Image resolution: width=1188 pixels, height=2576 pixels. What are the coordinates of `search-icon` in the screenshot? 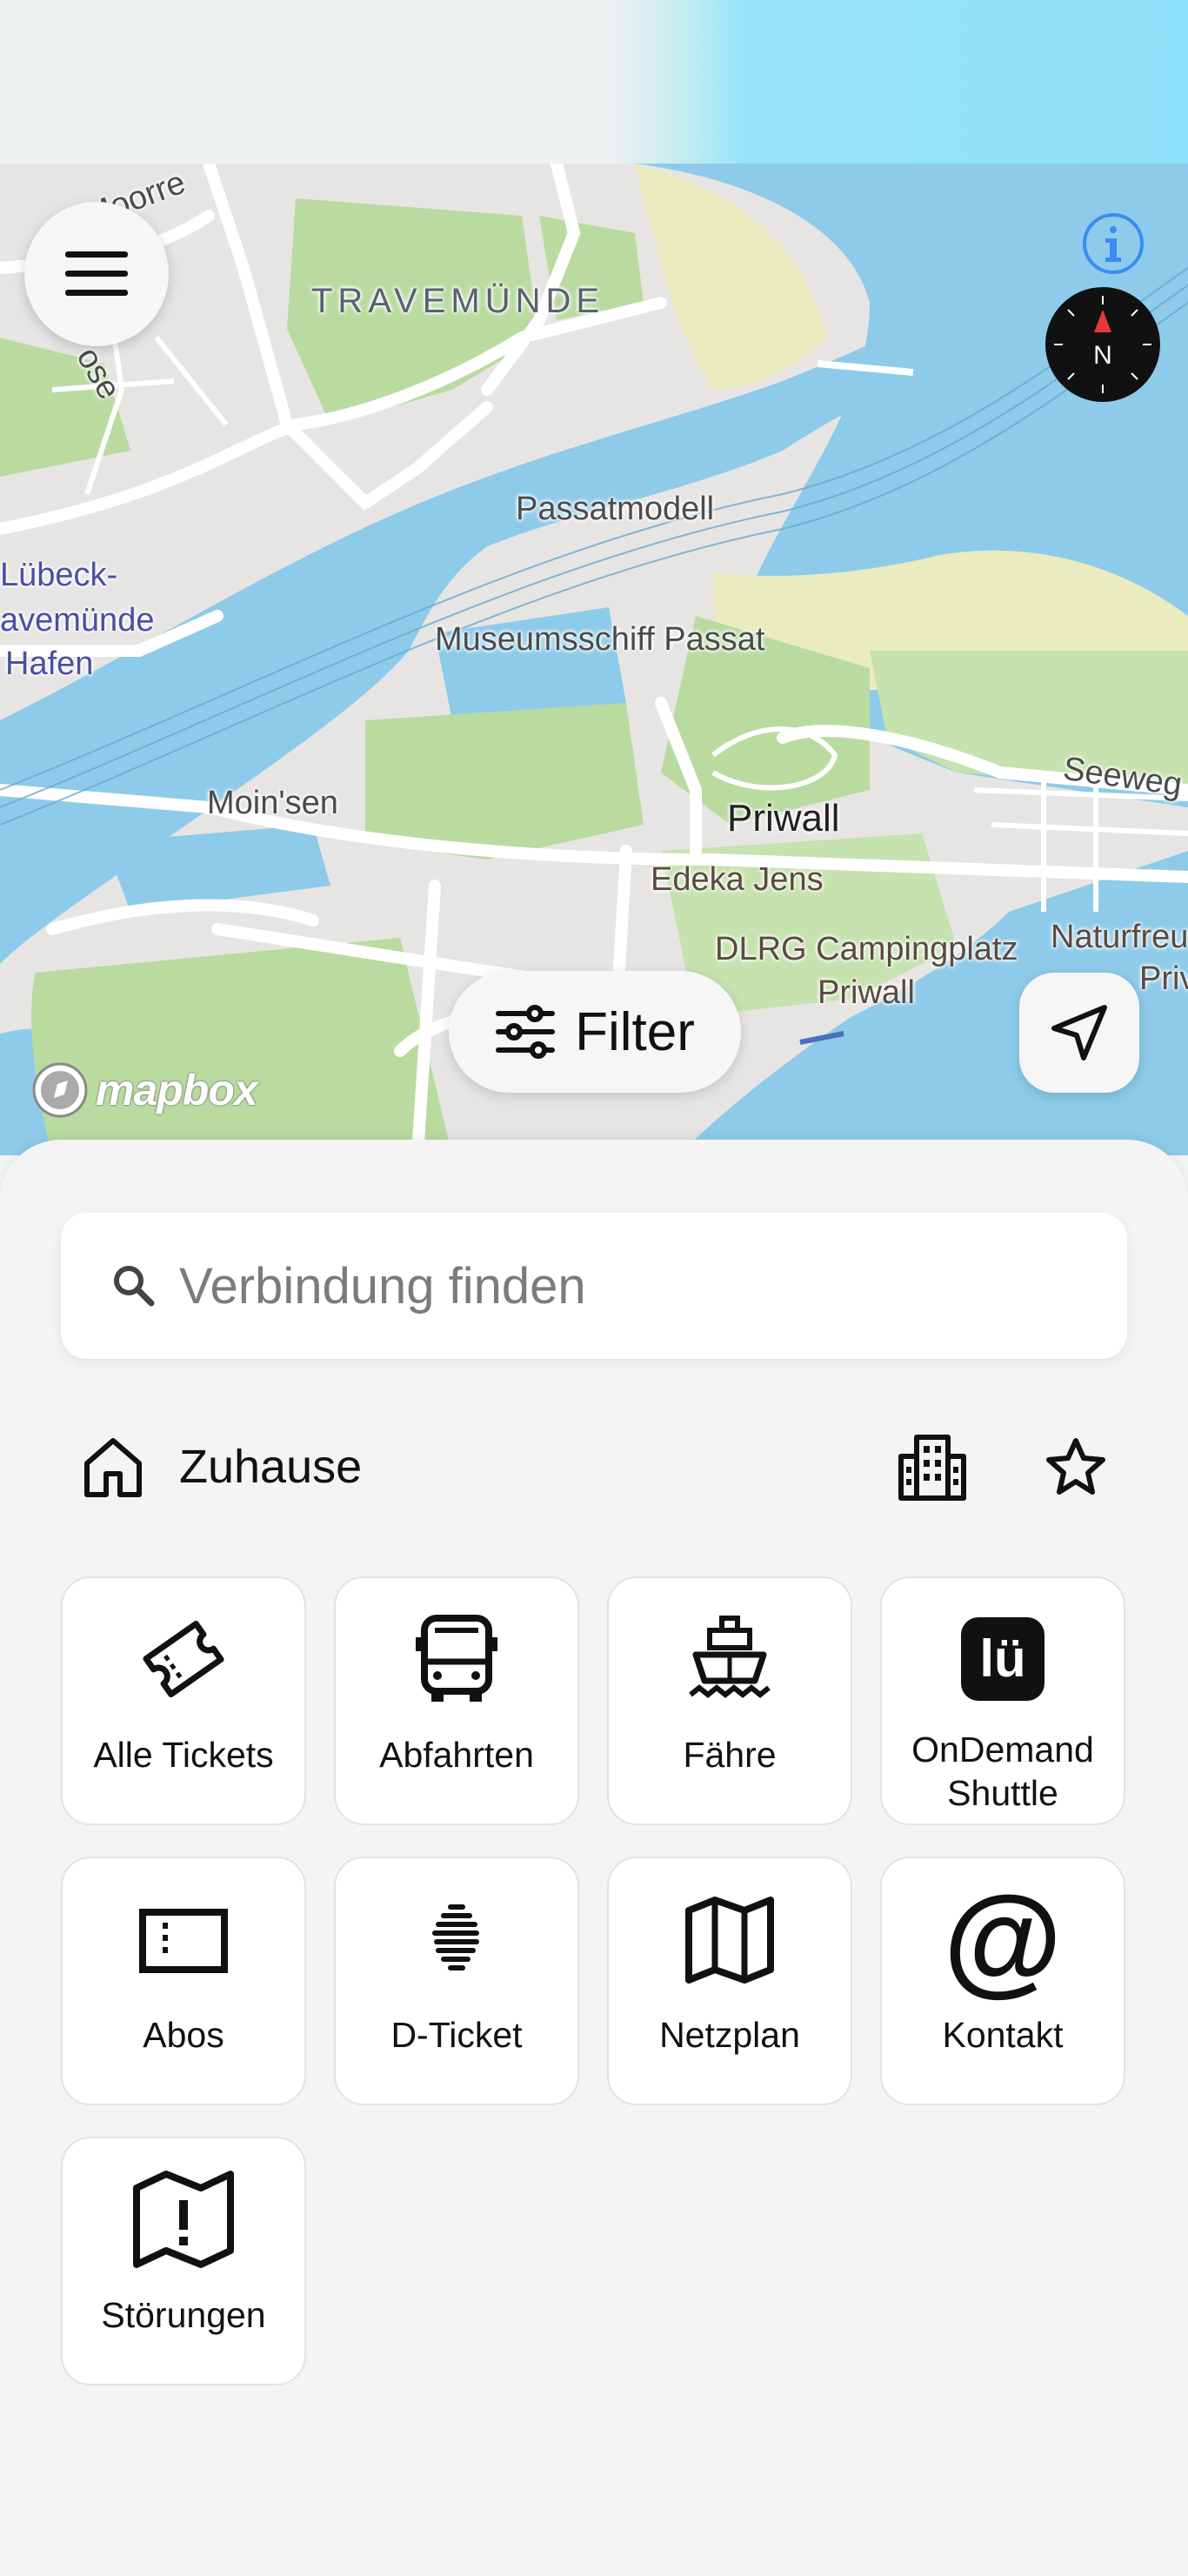 It's located at (134, 1286).